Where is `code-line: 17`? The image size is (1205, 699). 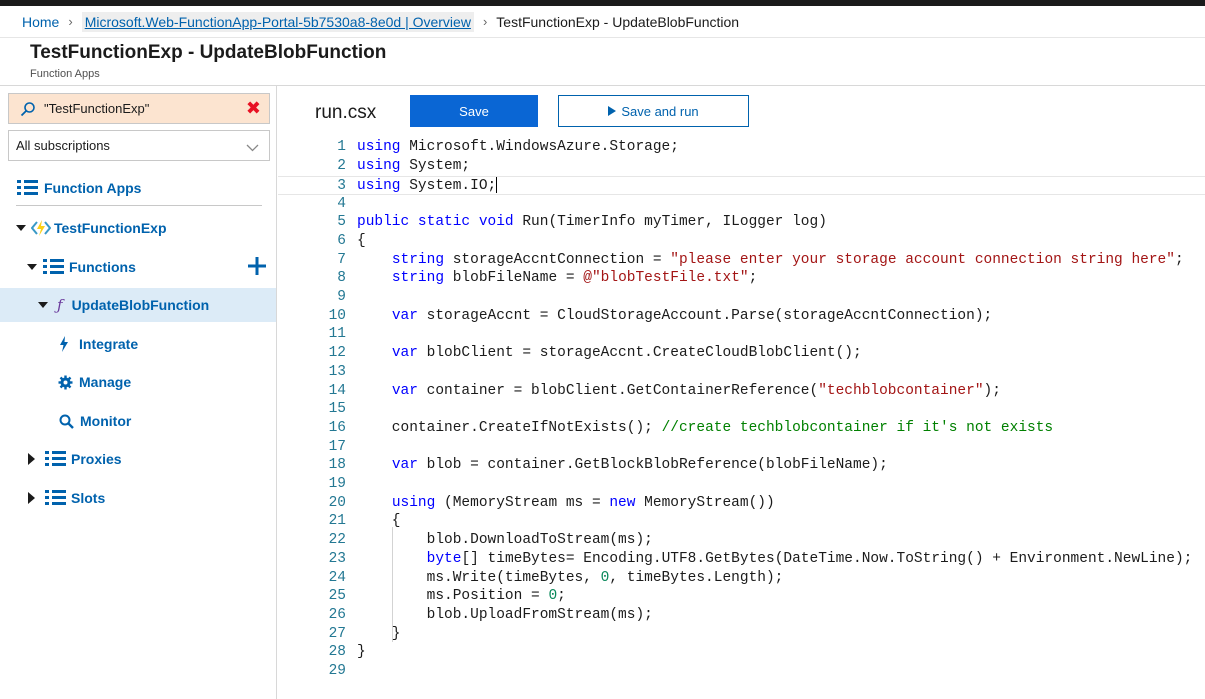 code-line: 17 is located at coordinates (741, 447).